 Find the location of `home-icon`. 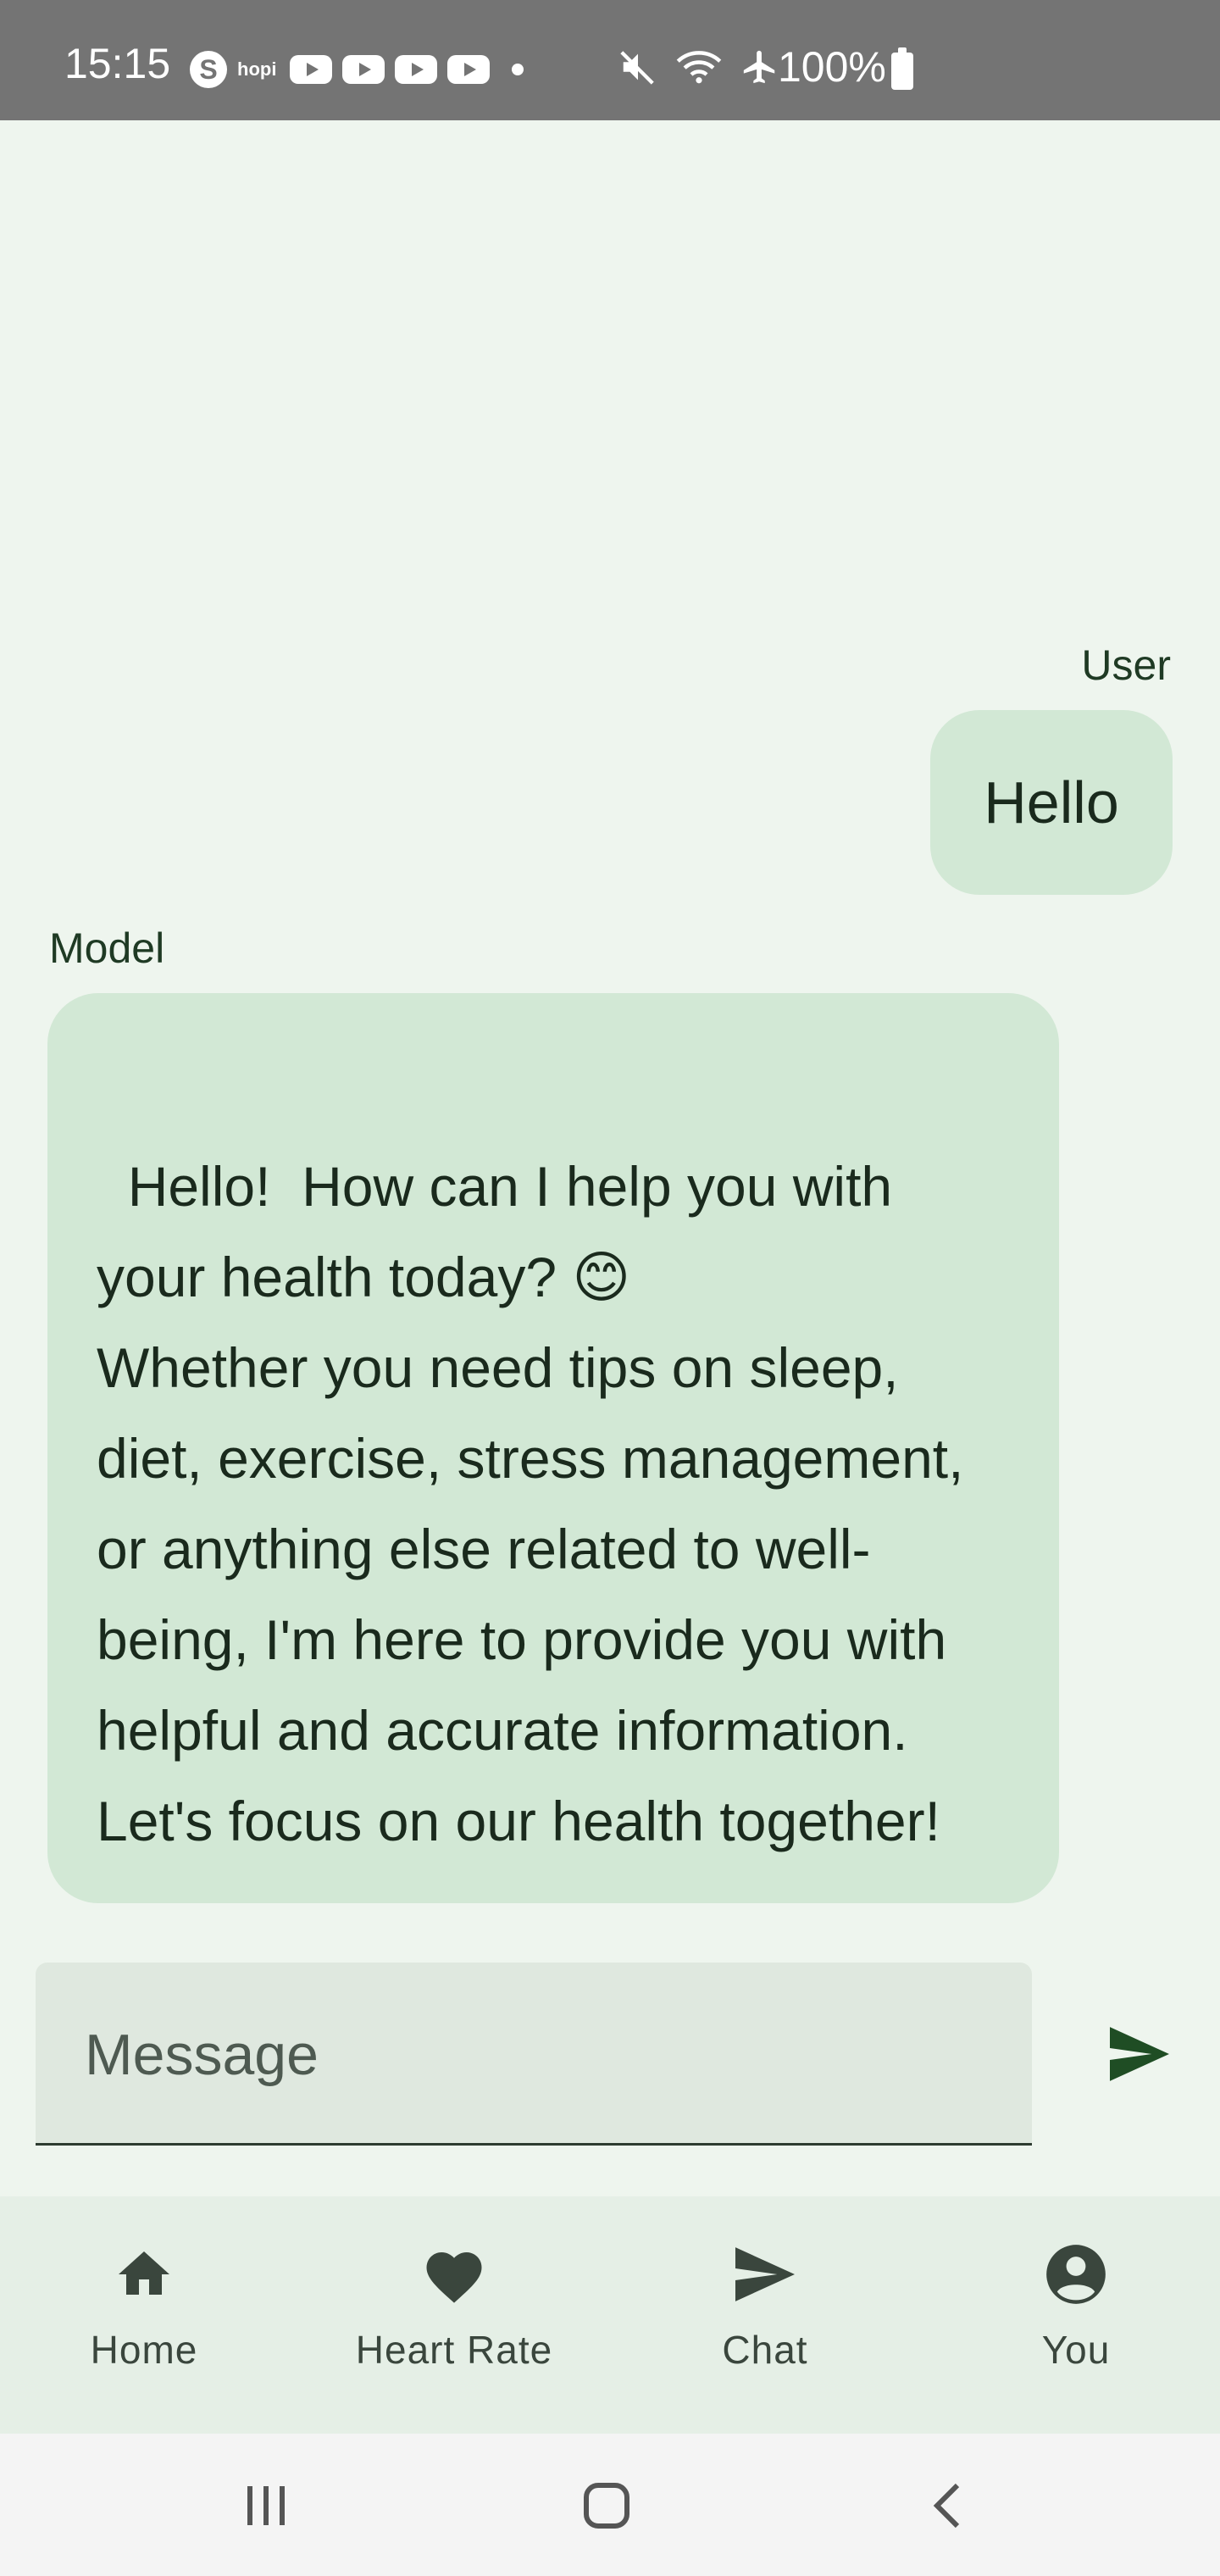

home-icon is located at coordinates (144, 2273).